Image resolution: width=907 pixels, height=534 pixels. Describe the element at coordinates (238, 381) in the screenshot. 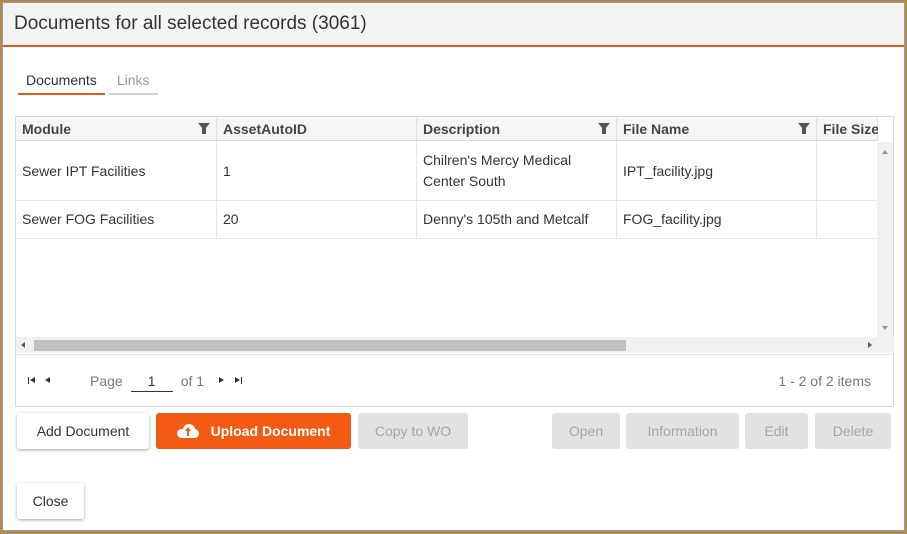

I see `last-page-icon` at that location.